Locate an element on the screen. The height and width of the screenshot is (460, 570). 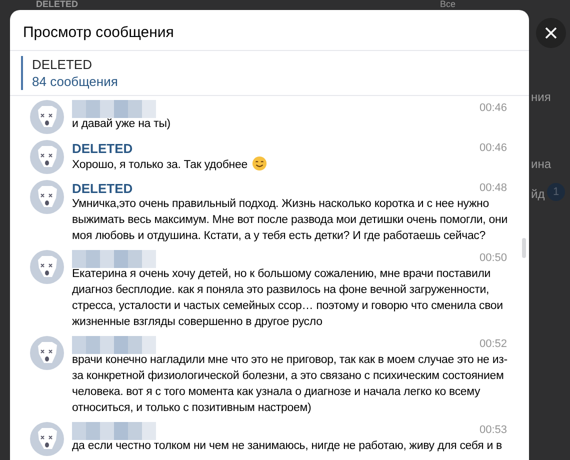
message-text: да если честно толком ни чем не занимаюсь, нигде не работаю, живу для себя и в is located at coordinates (288, 446).